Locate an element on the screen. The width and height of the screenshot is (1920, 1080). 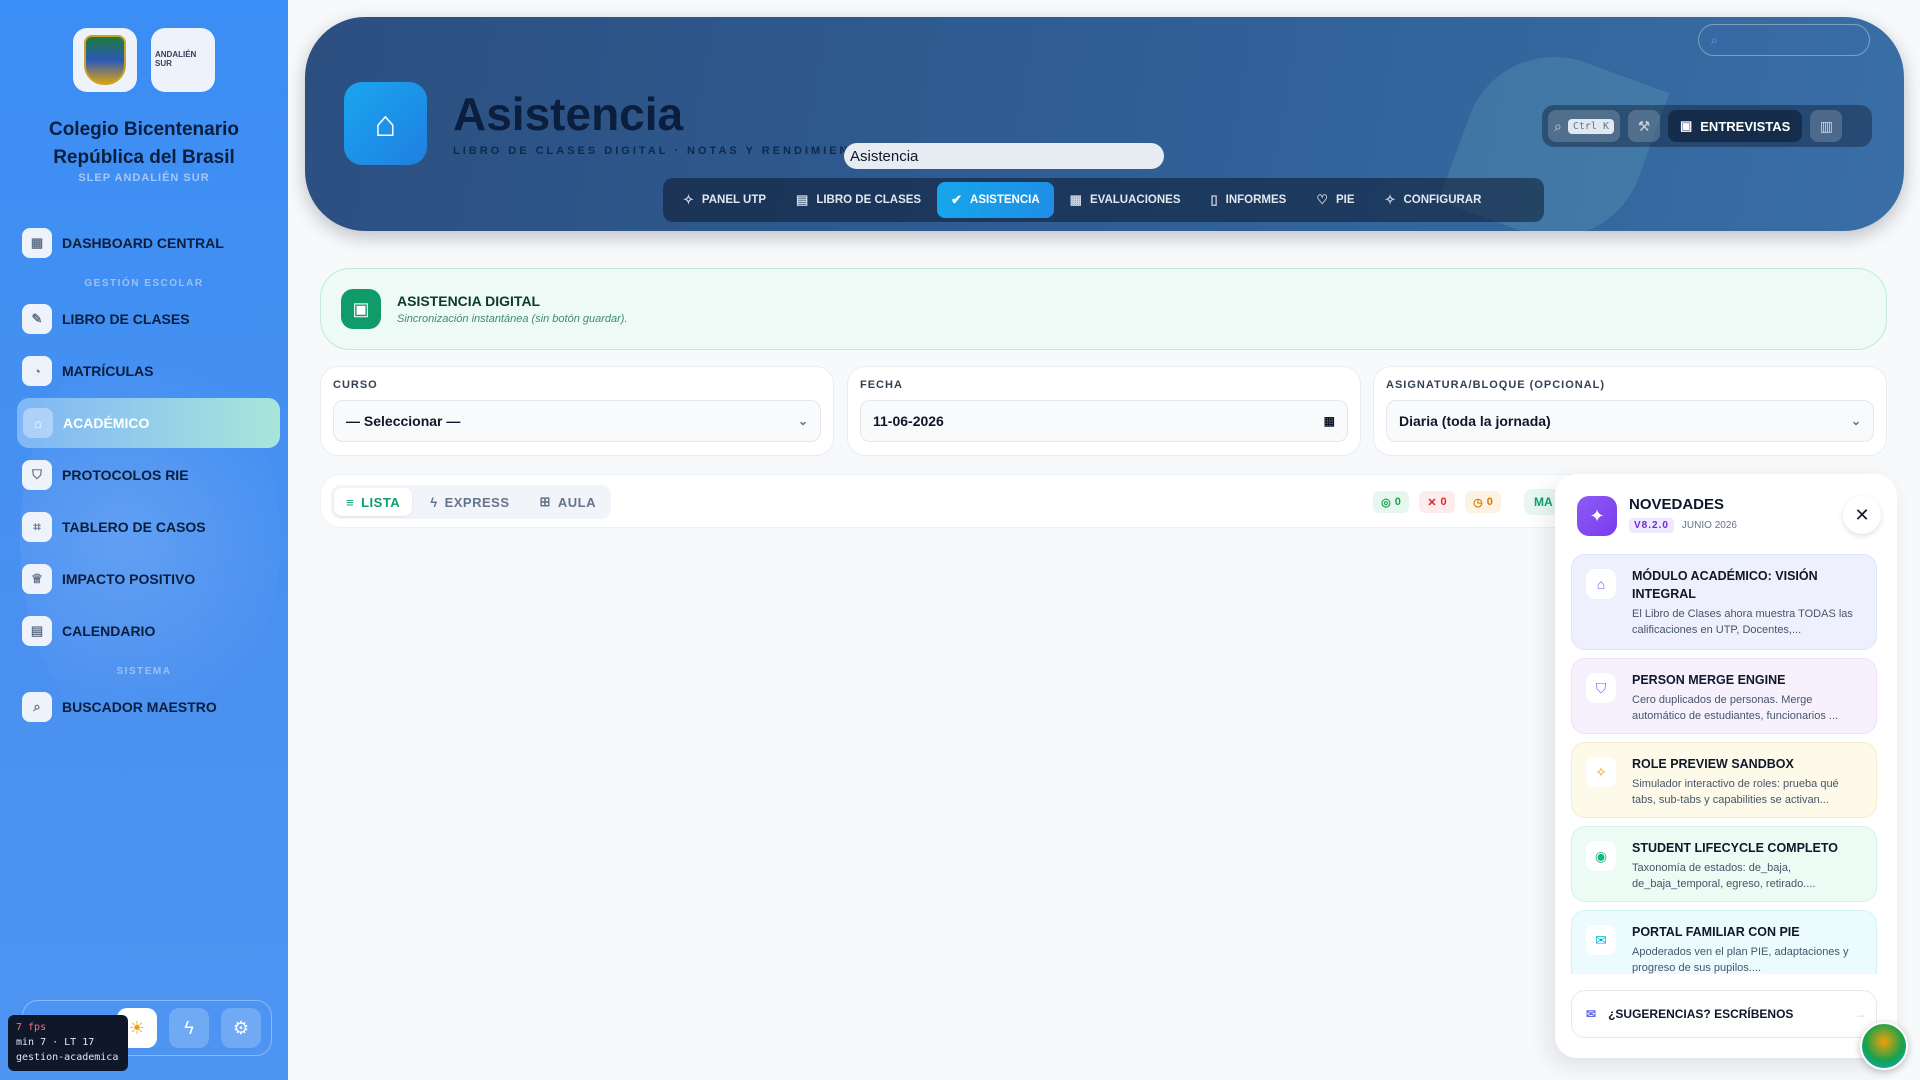
sidebar-item-label: CALENDARIO is located at coordinates (109, 631).